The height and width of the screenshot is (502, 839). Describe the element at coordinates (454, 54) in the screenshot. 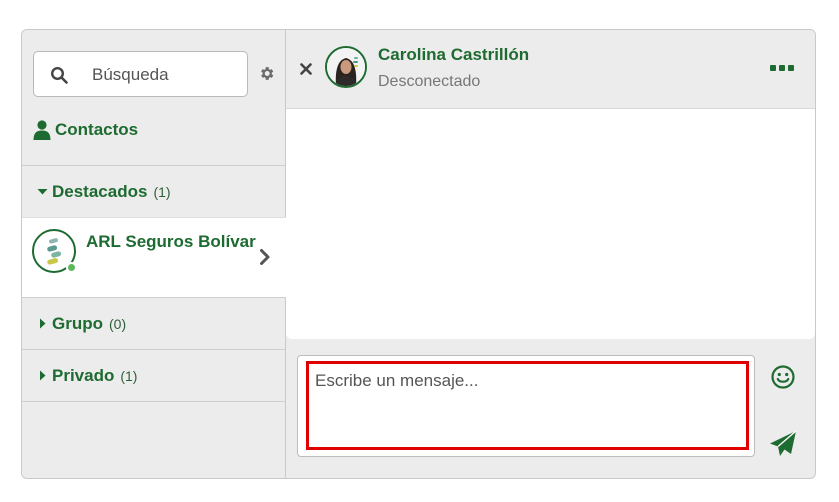

I see `chat-contact-name: Carolina Castrillón` at that location.